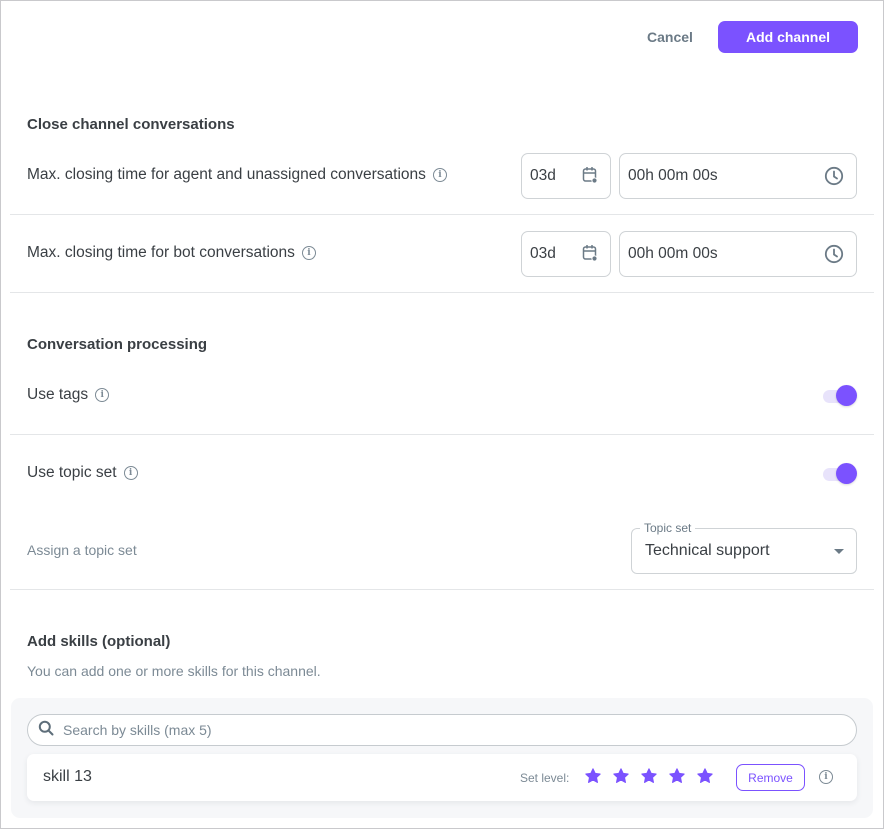  Describe the element at coordinates (67, 776) in the screenshot. I see `skill-name: skill 13` at that location.